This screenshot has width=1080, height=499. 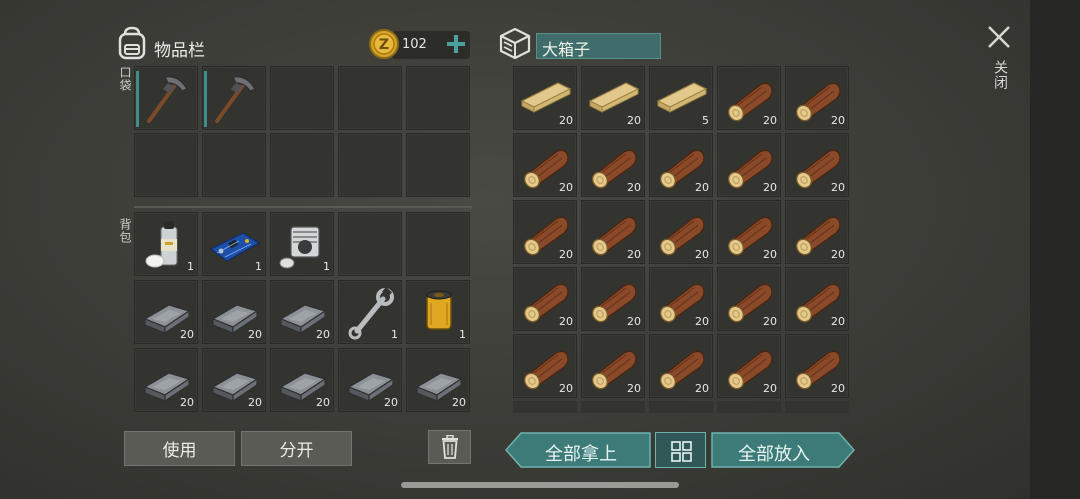 I want to click on grid-icon, so click(x=681, y=451).